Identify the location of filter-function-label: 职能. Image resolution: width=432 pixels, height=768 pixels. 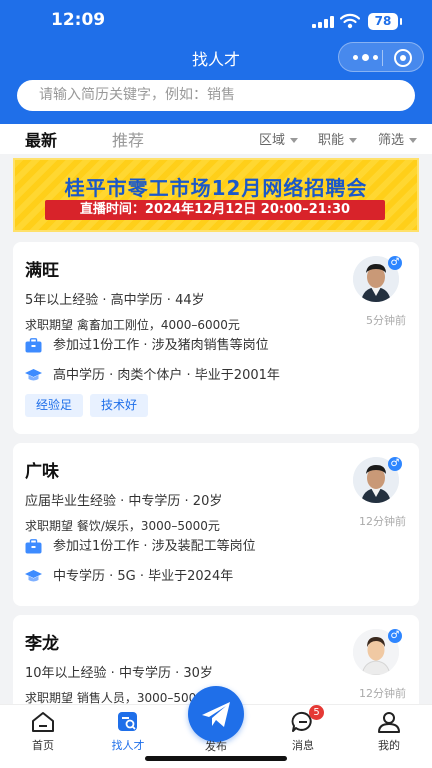
(331, 140).